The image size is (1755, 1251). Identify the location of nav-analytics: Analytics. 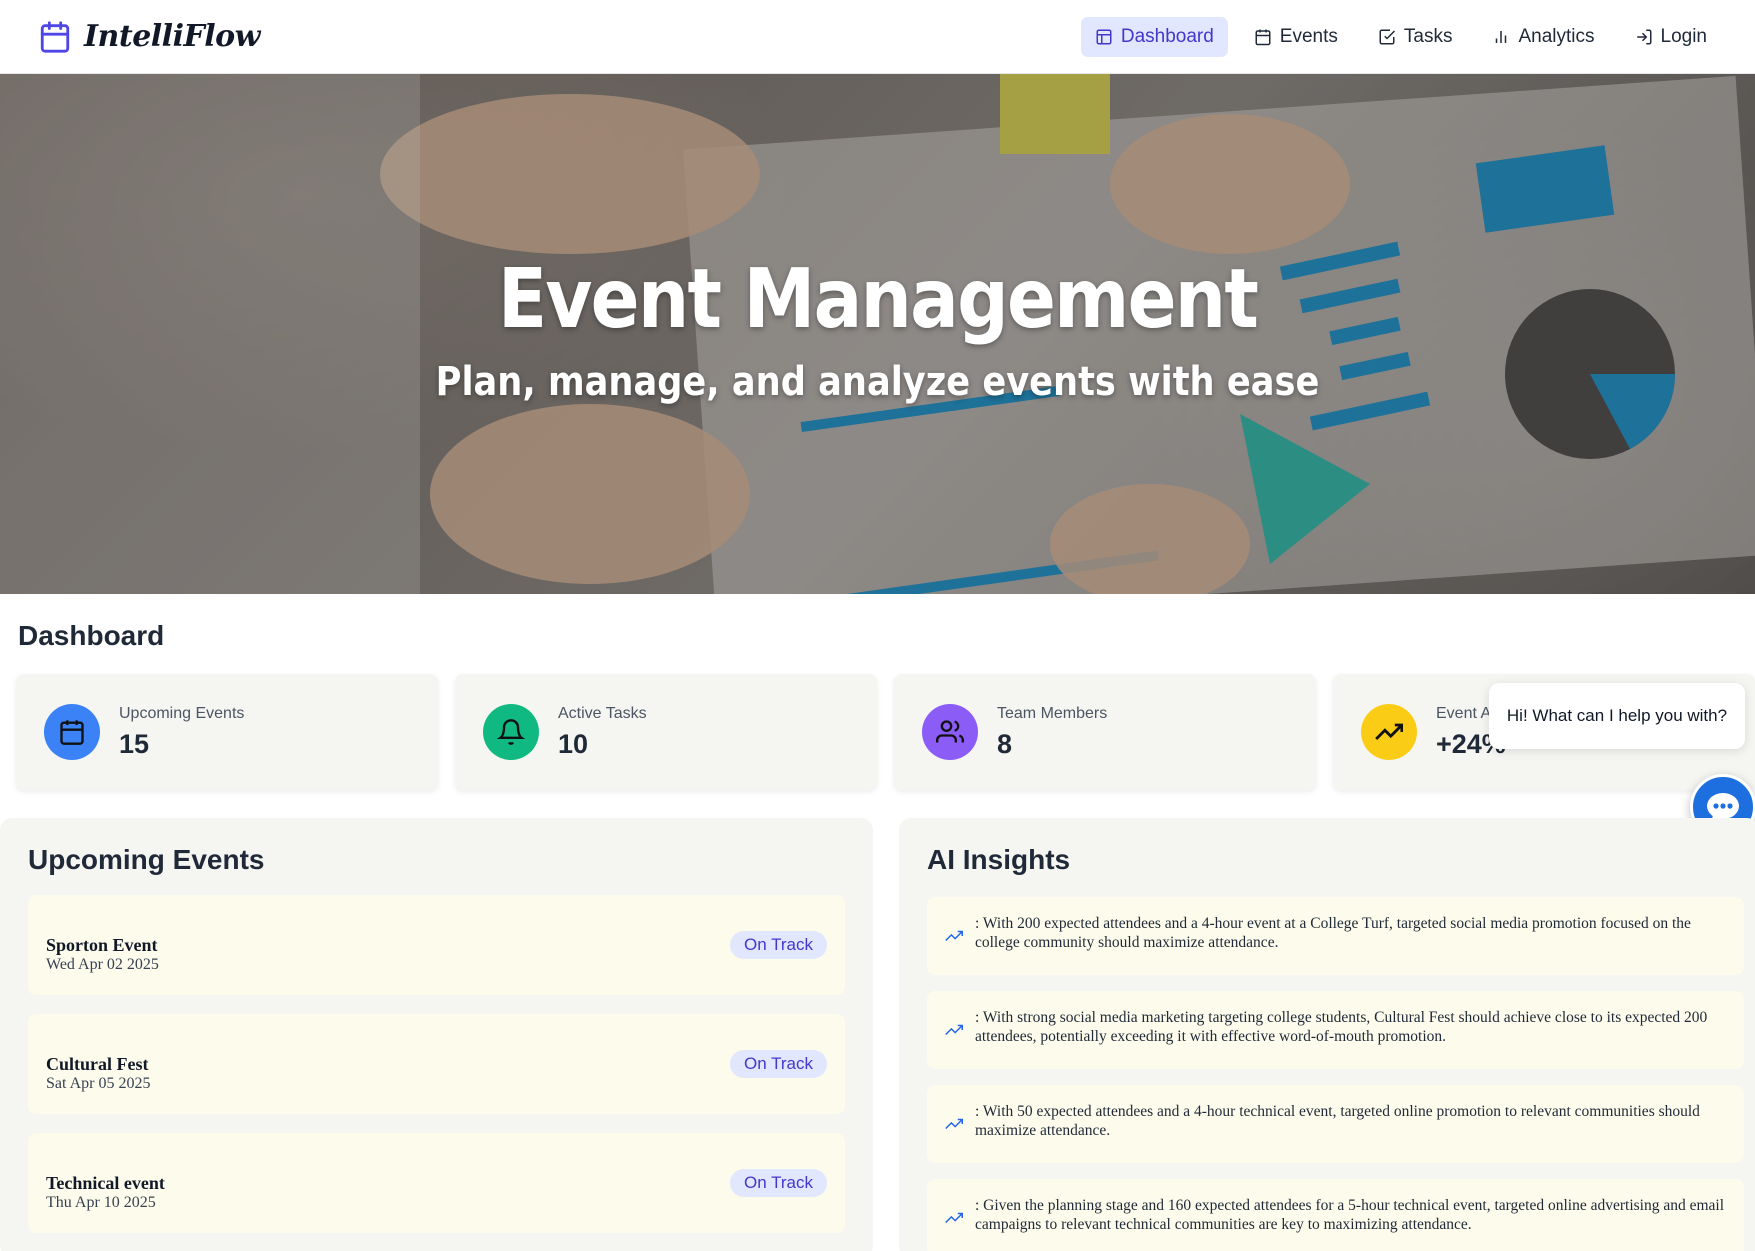
(1543, 37).